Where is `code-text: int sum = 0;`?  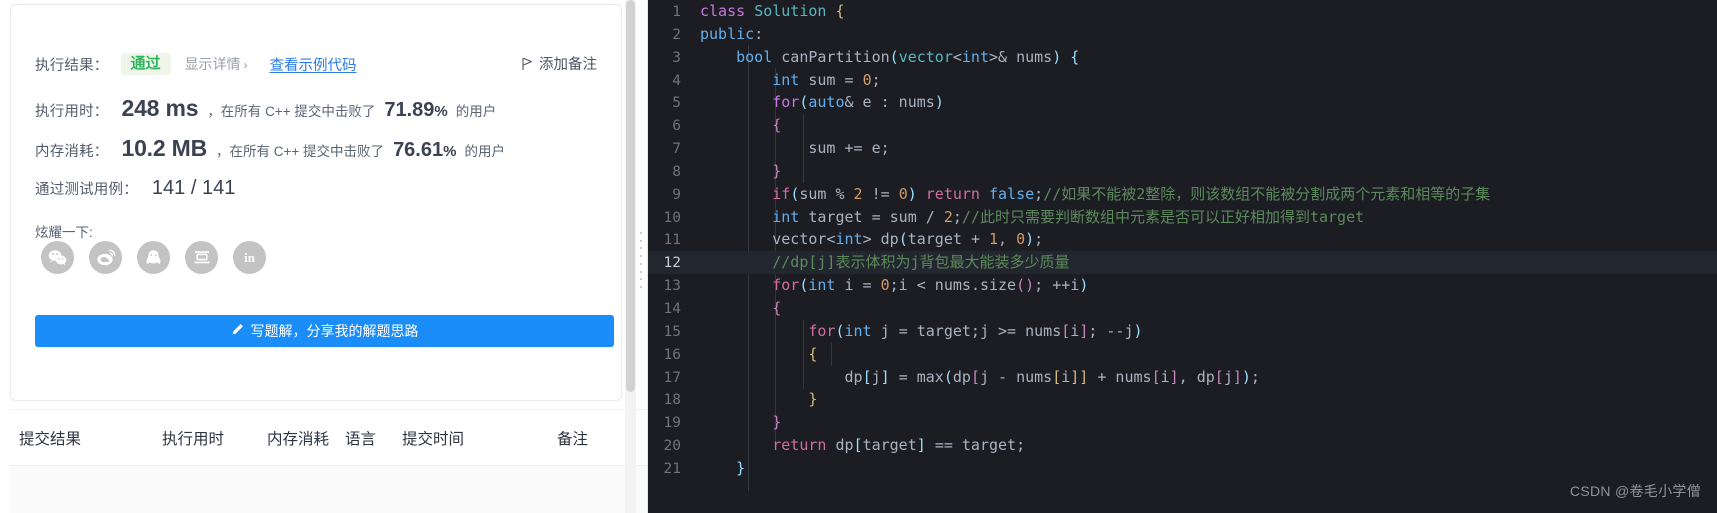
code-text: int sum = 0; is located at coordinates (826, 79).